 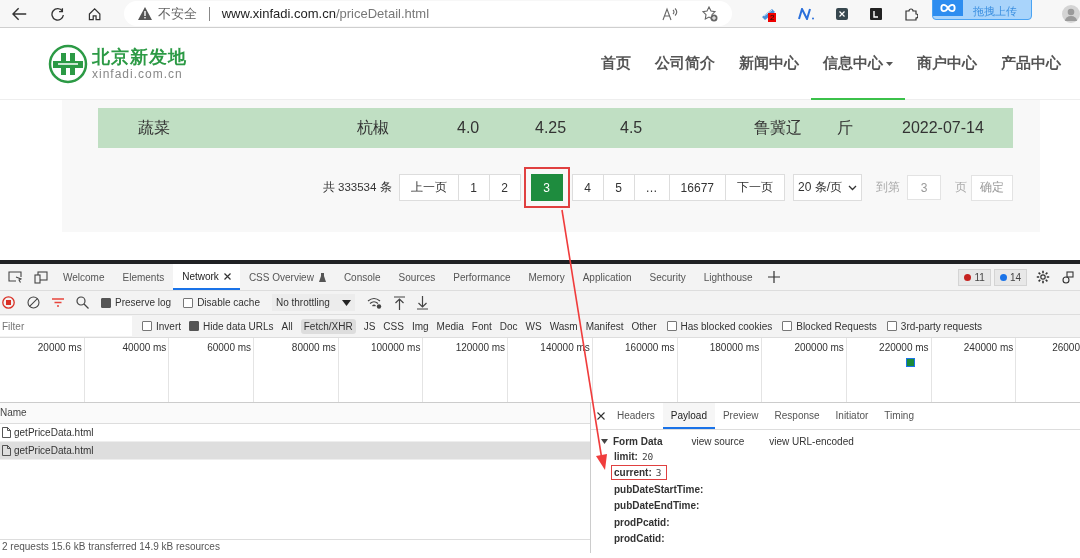 What do you see at coordinates (143, 277) in the screenshot?
I see `devtools-tab: Elements` at bounding box center [143, 277].